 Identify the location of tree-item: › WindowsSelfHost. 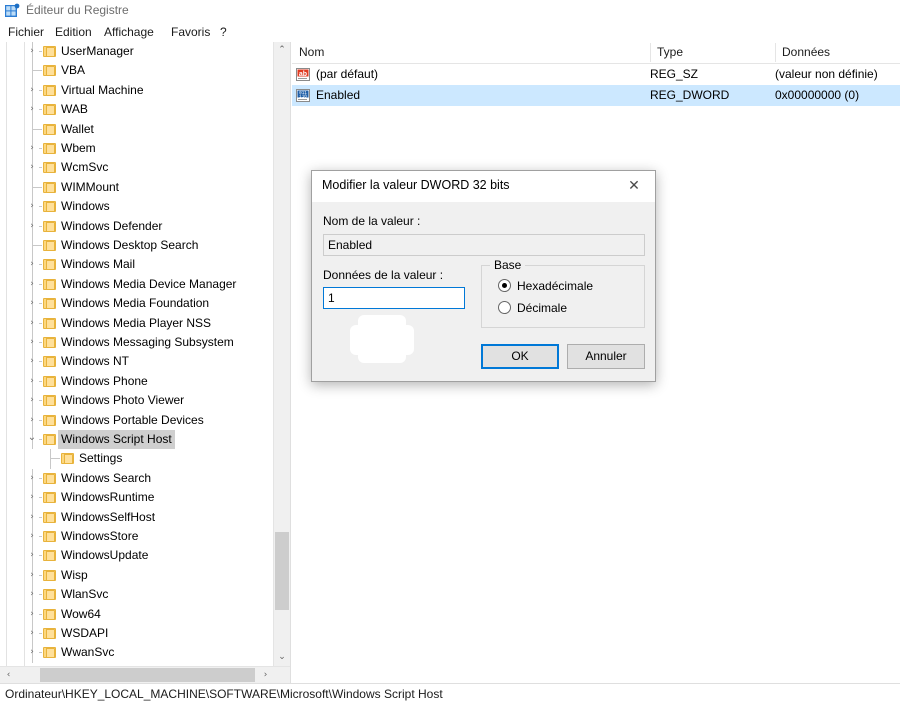
(157, 517).